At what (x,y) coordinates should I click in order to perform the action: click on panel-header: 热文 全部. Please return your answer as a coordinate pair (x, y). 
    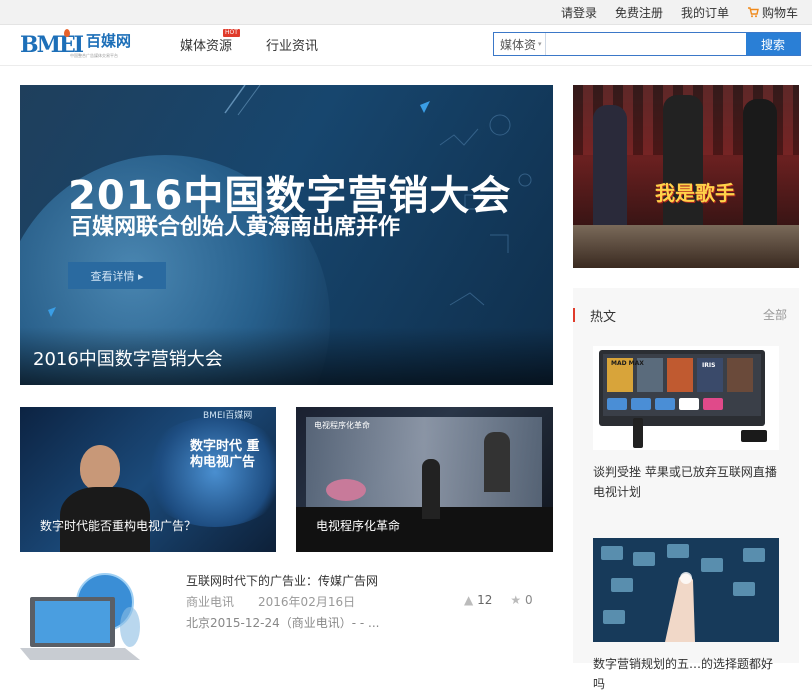
    Looking at the image, I should click on (686, 315).